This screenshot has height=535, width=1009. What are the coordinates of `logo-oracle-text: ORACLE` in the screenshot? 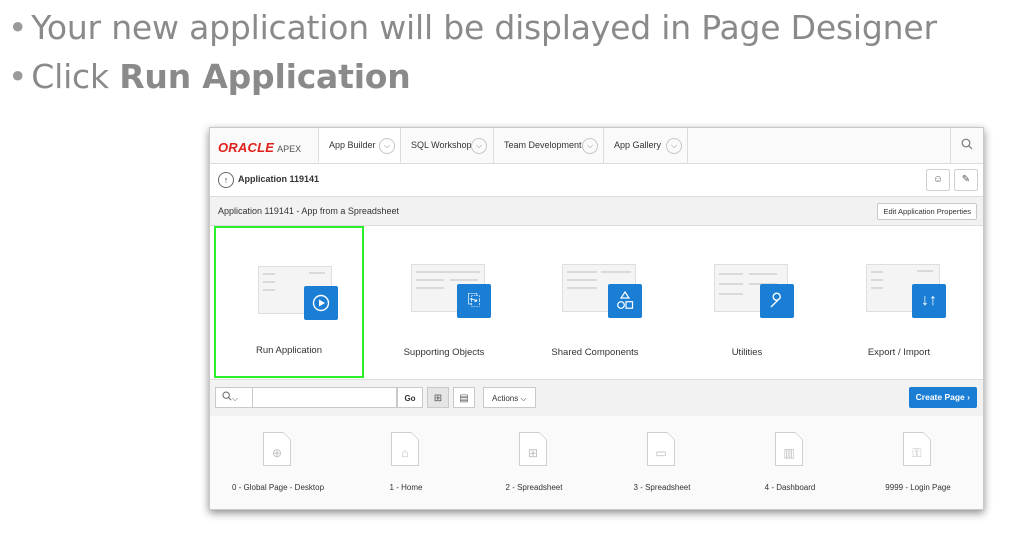 It's located at (246, 147).